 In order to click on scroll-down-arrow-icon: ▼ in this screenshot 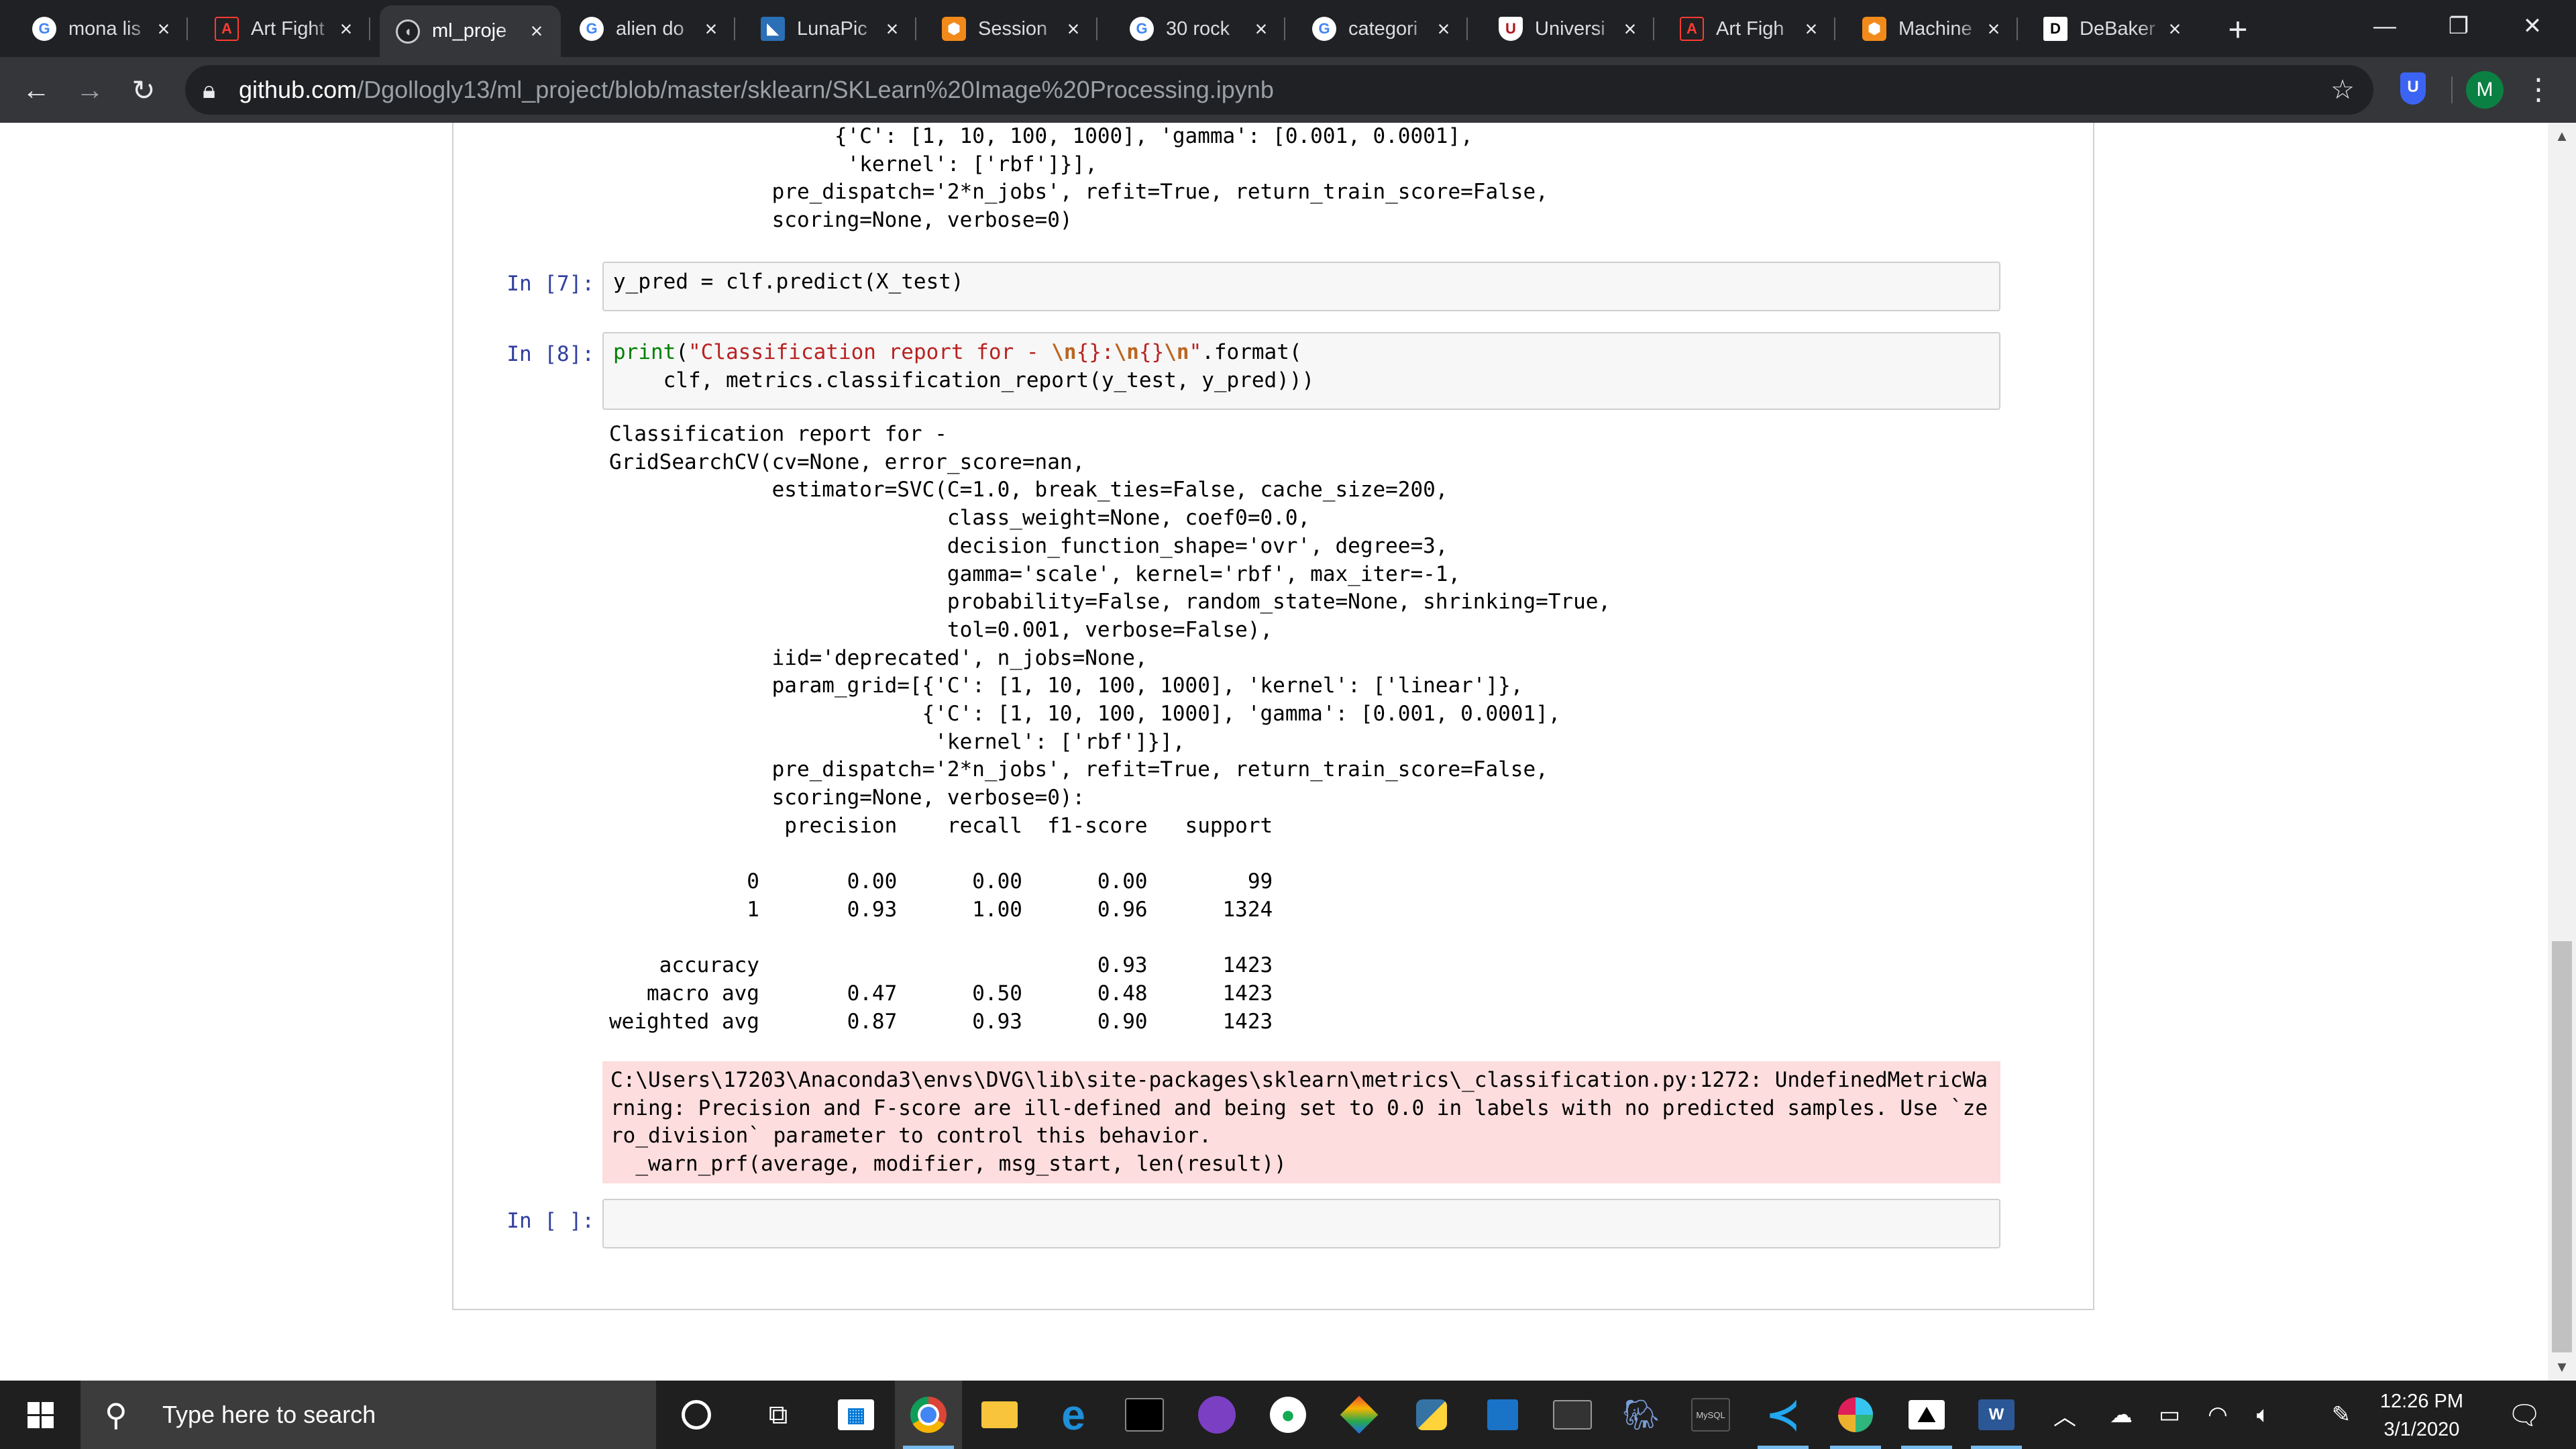, I will do `click(2562, 1367)`.